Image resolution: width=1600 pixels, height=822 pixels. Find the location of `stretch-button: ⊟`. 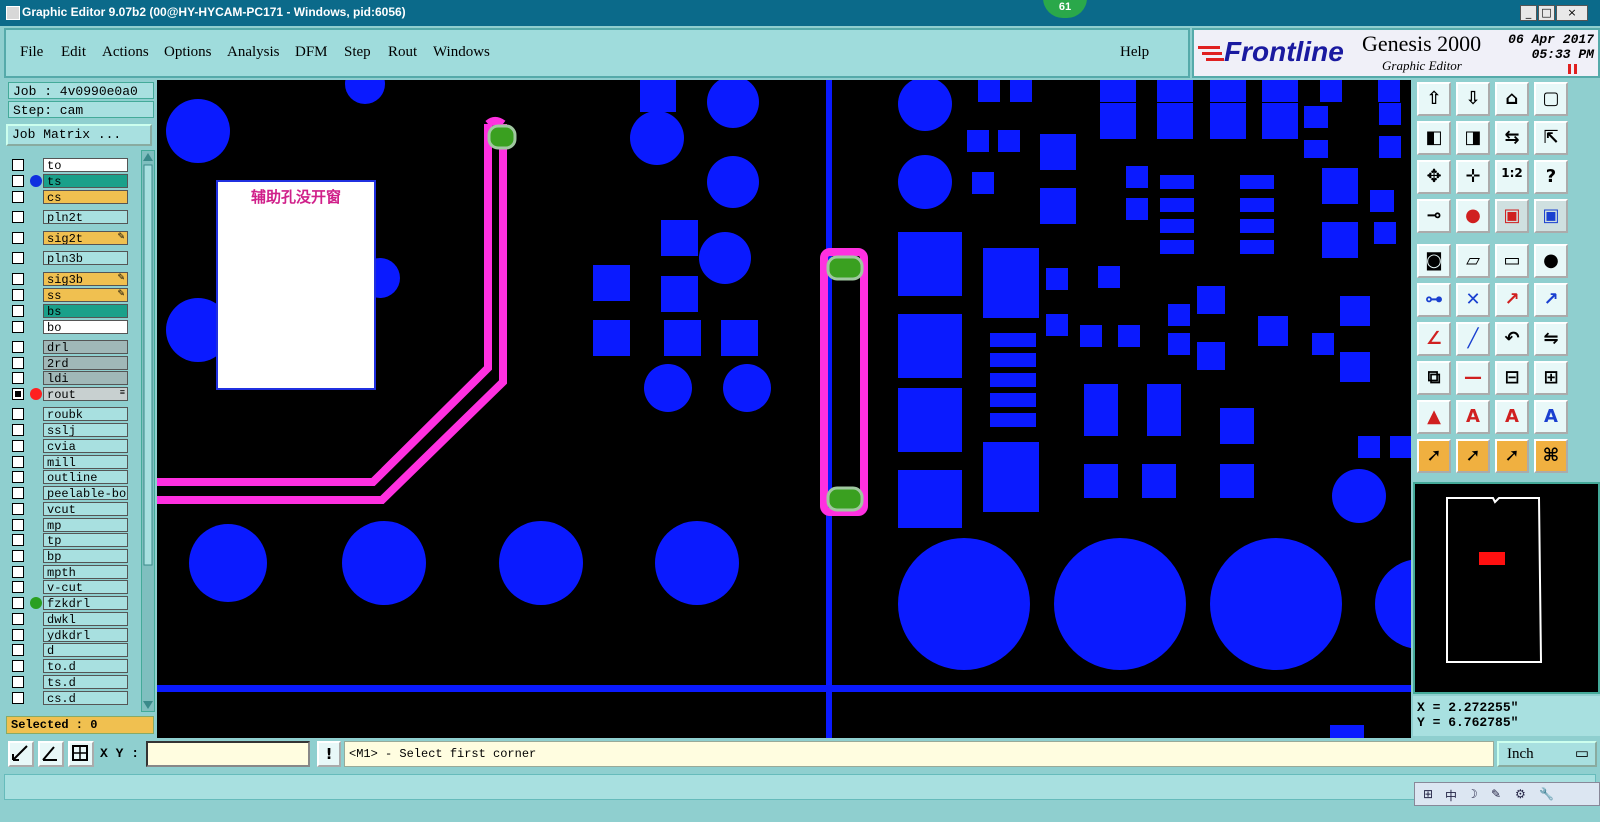

stretch-button: ⊟ is located at coordinates (1512, 378).